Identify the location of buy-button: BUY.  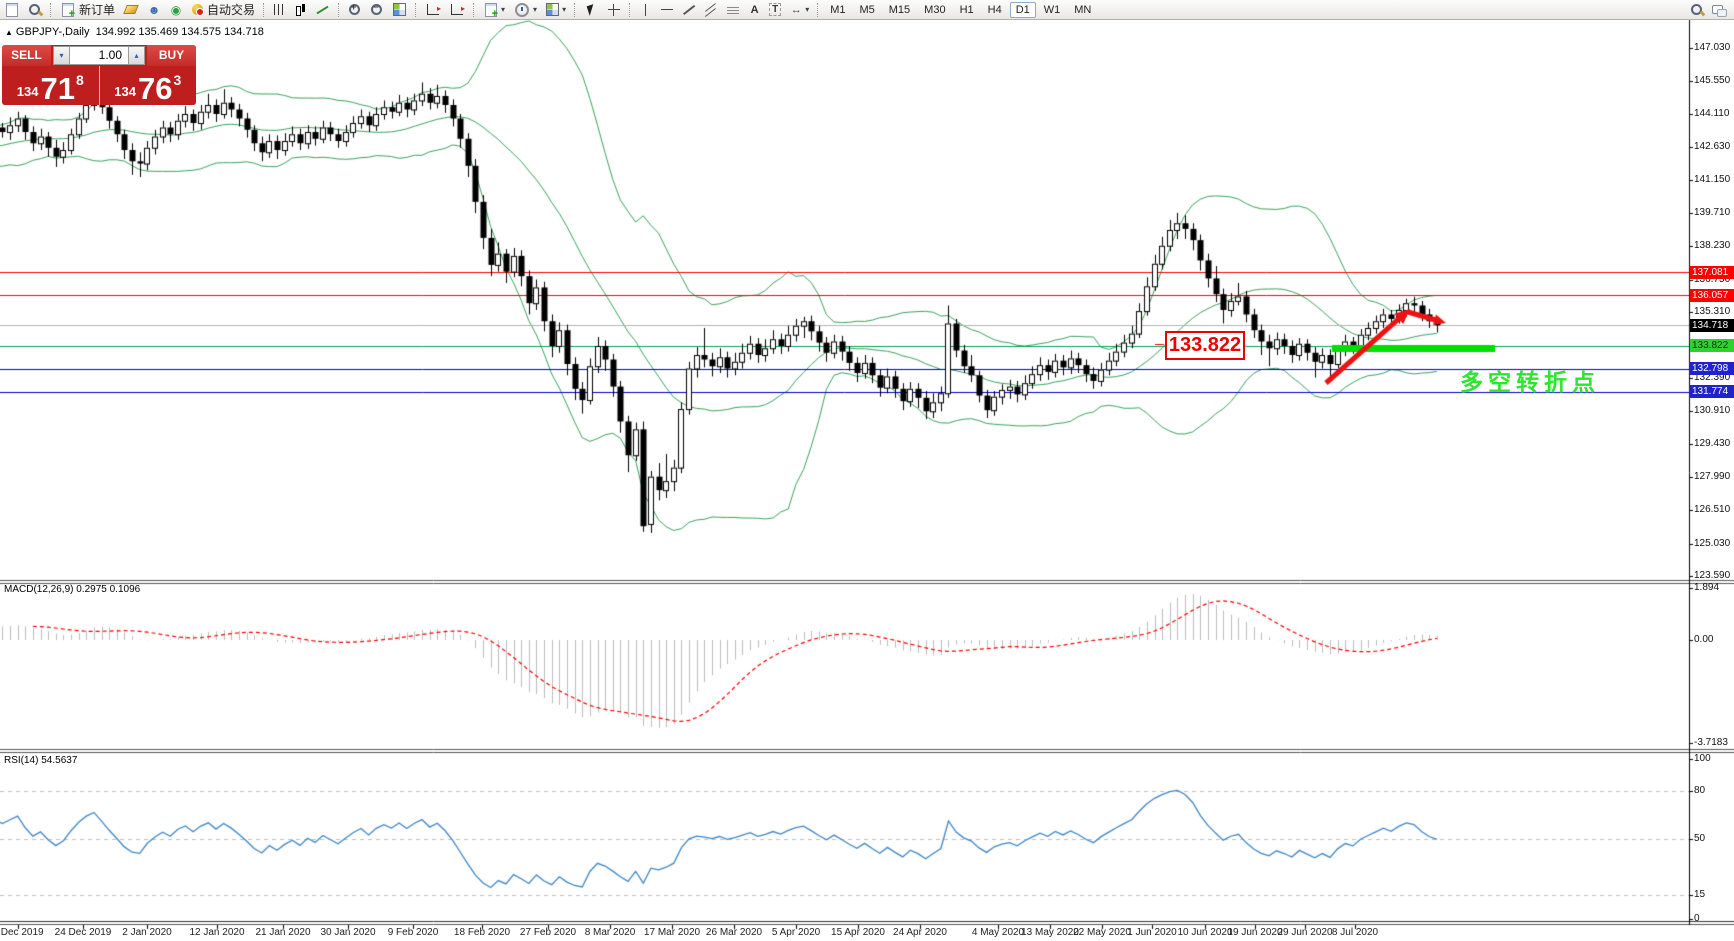
(171, 55).